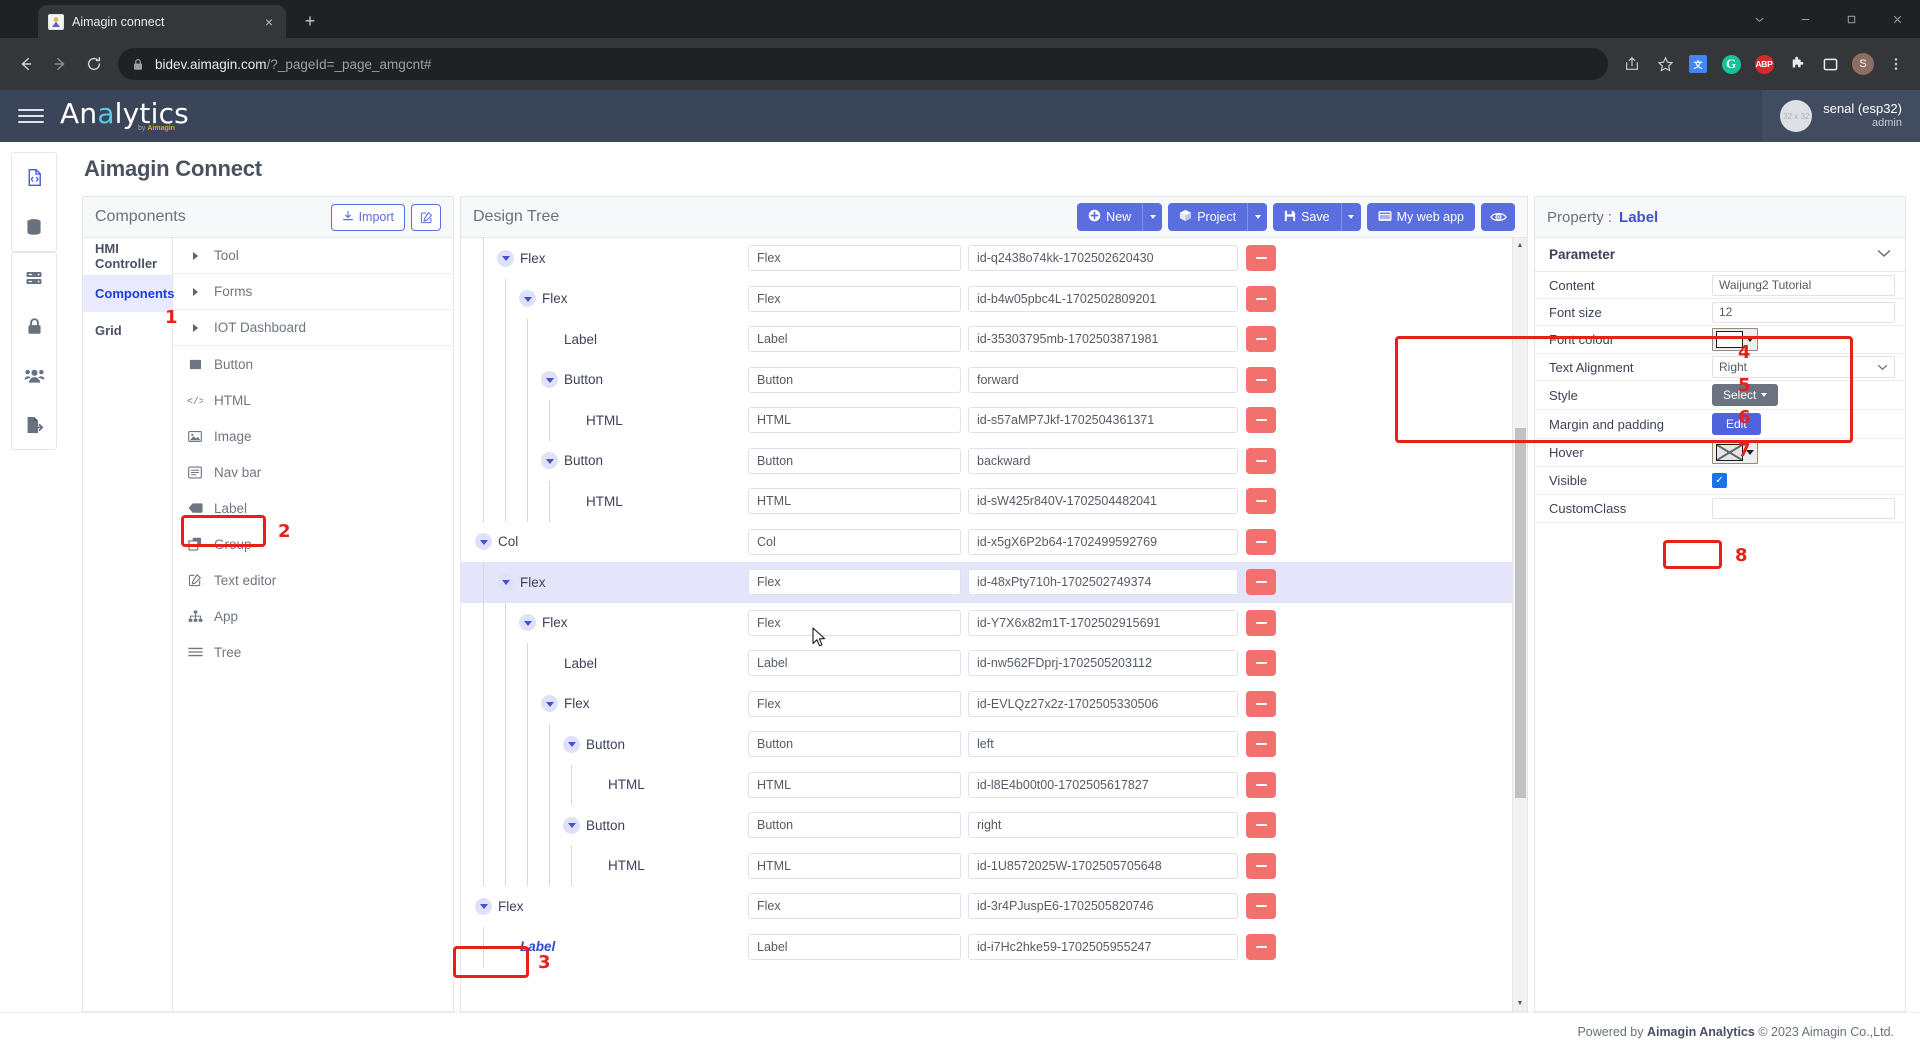  What do you see at coordinates (593, 501) in the screenshot?
I see `tree-node: HTML` at bounding box center [593, 501].